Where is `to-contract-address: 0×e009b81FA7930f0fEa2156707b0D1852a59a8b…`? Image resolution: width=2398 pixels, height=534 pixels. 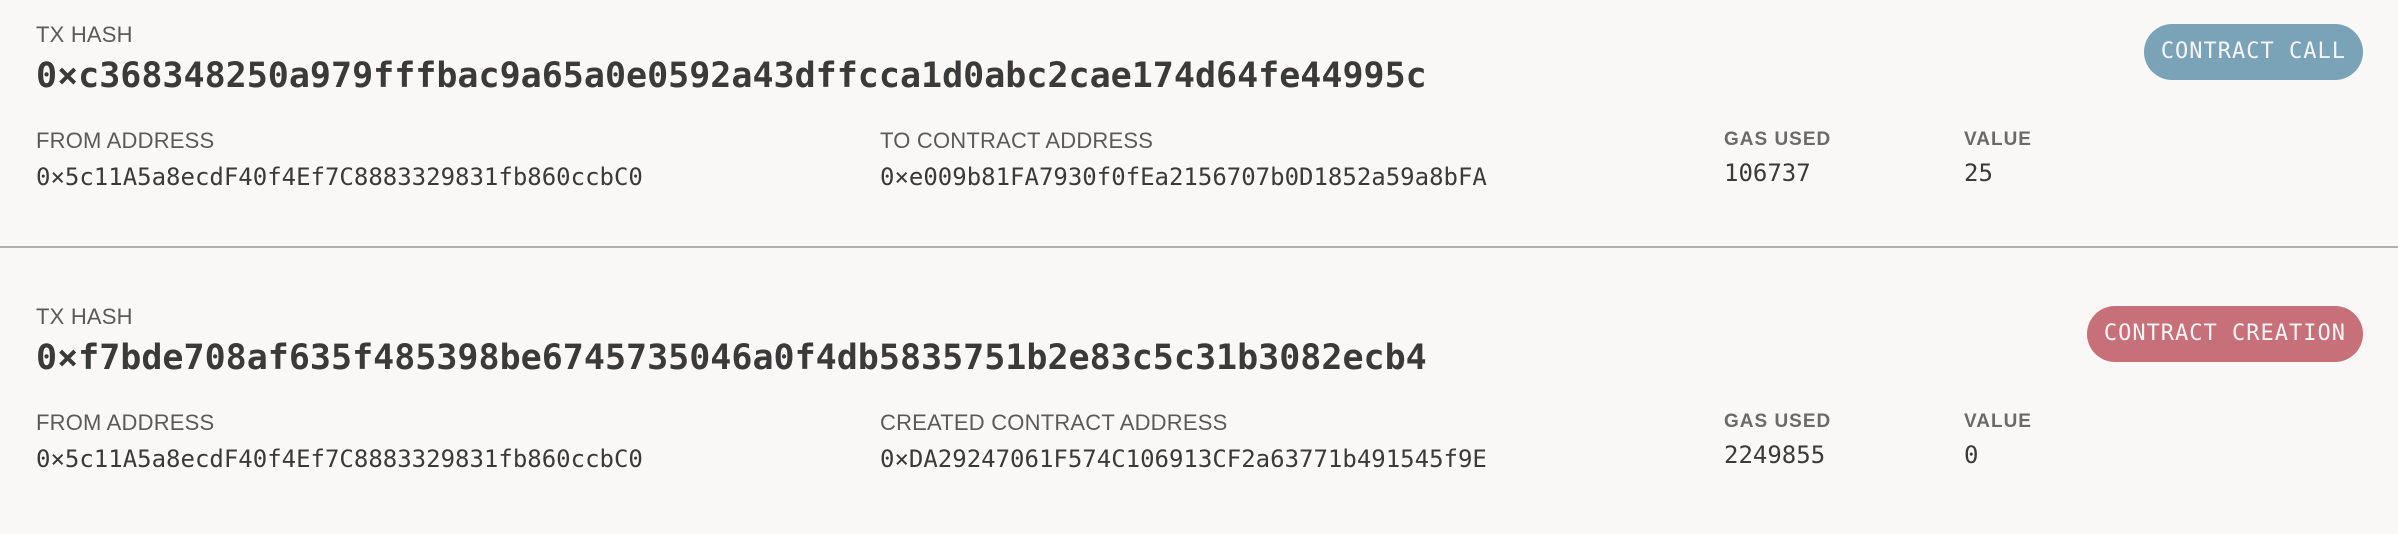 to-contract-address: 0×e009b81FA7930f0fEa2156707b0D1852a59a8b… is located at coordinates (1183, 177).